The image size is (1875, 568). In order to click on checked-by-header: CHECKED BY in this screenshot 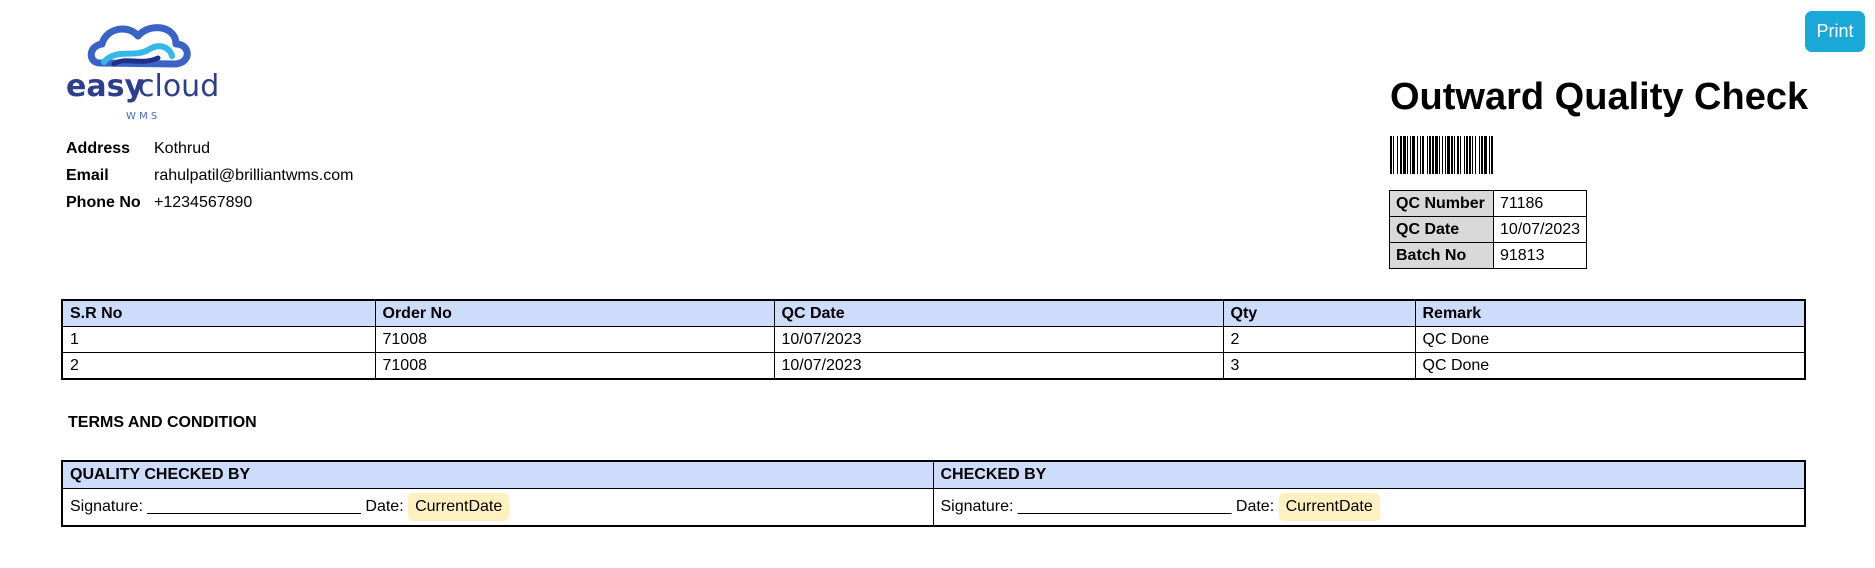, I will do `click(1369, 474)`.